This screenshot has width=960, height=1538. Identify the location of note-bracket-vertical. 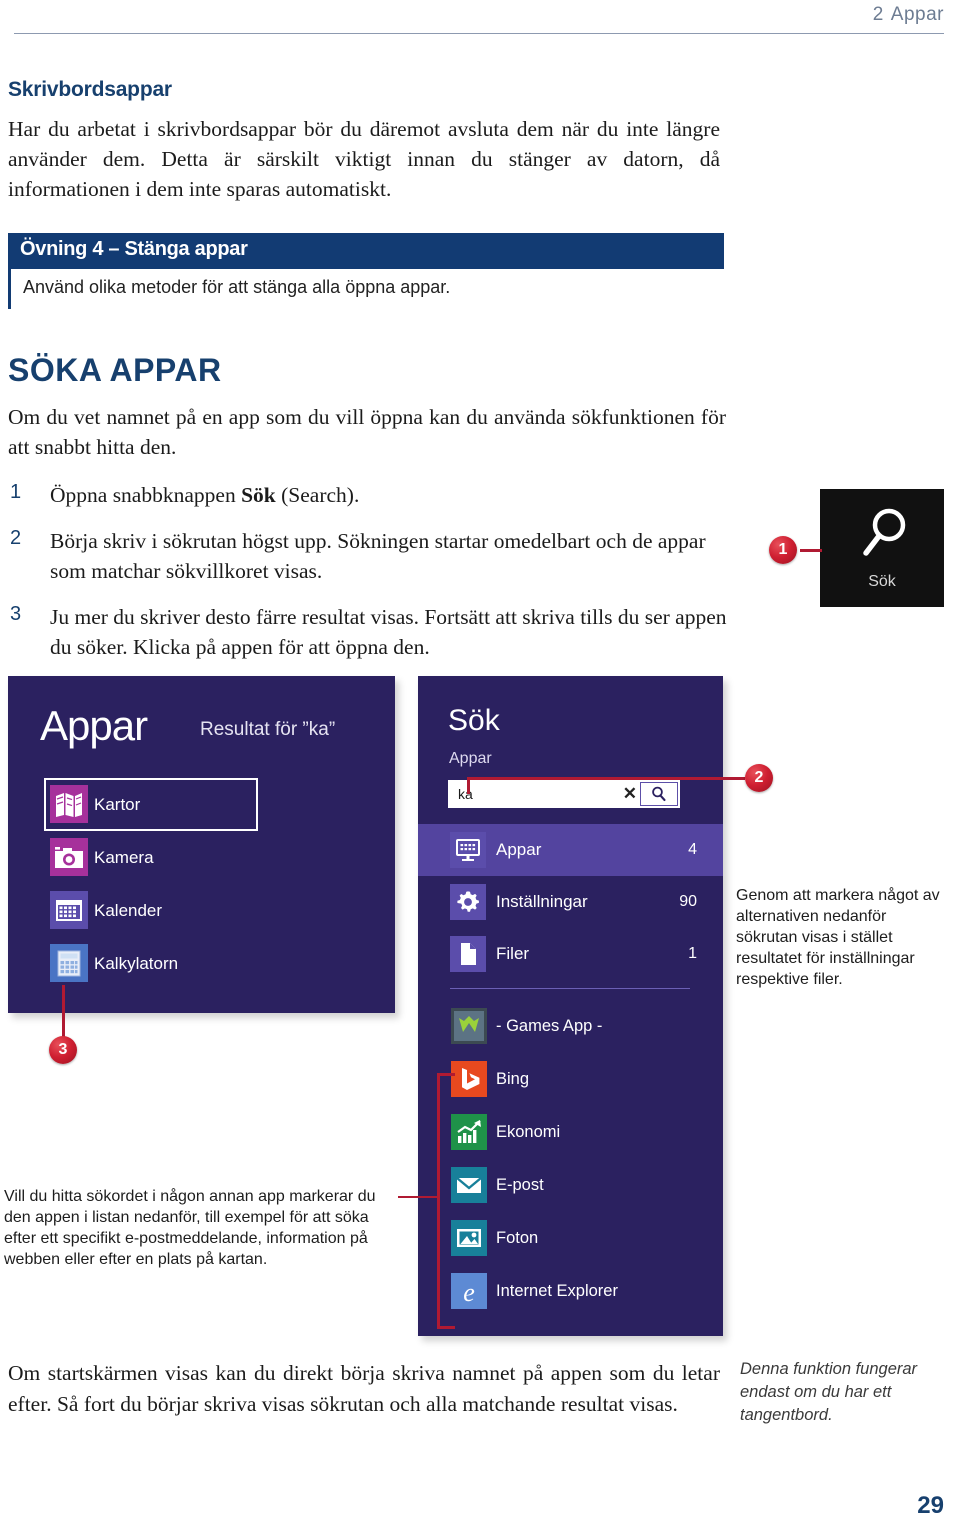
(438, 1201).